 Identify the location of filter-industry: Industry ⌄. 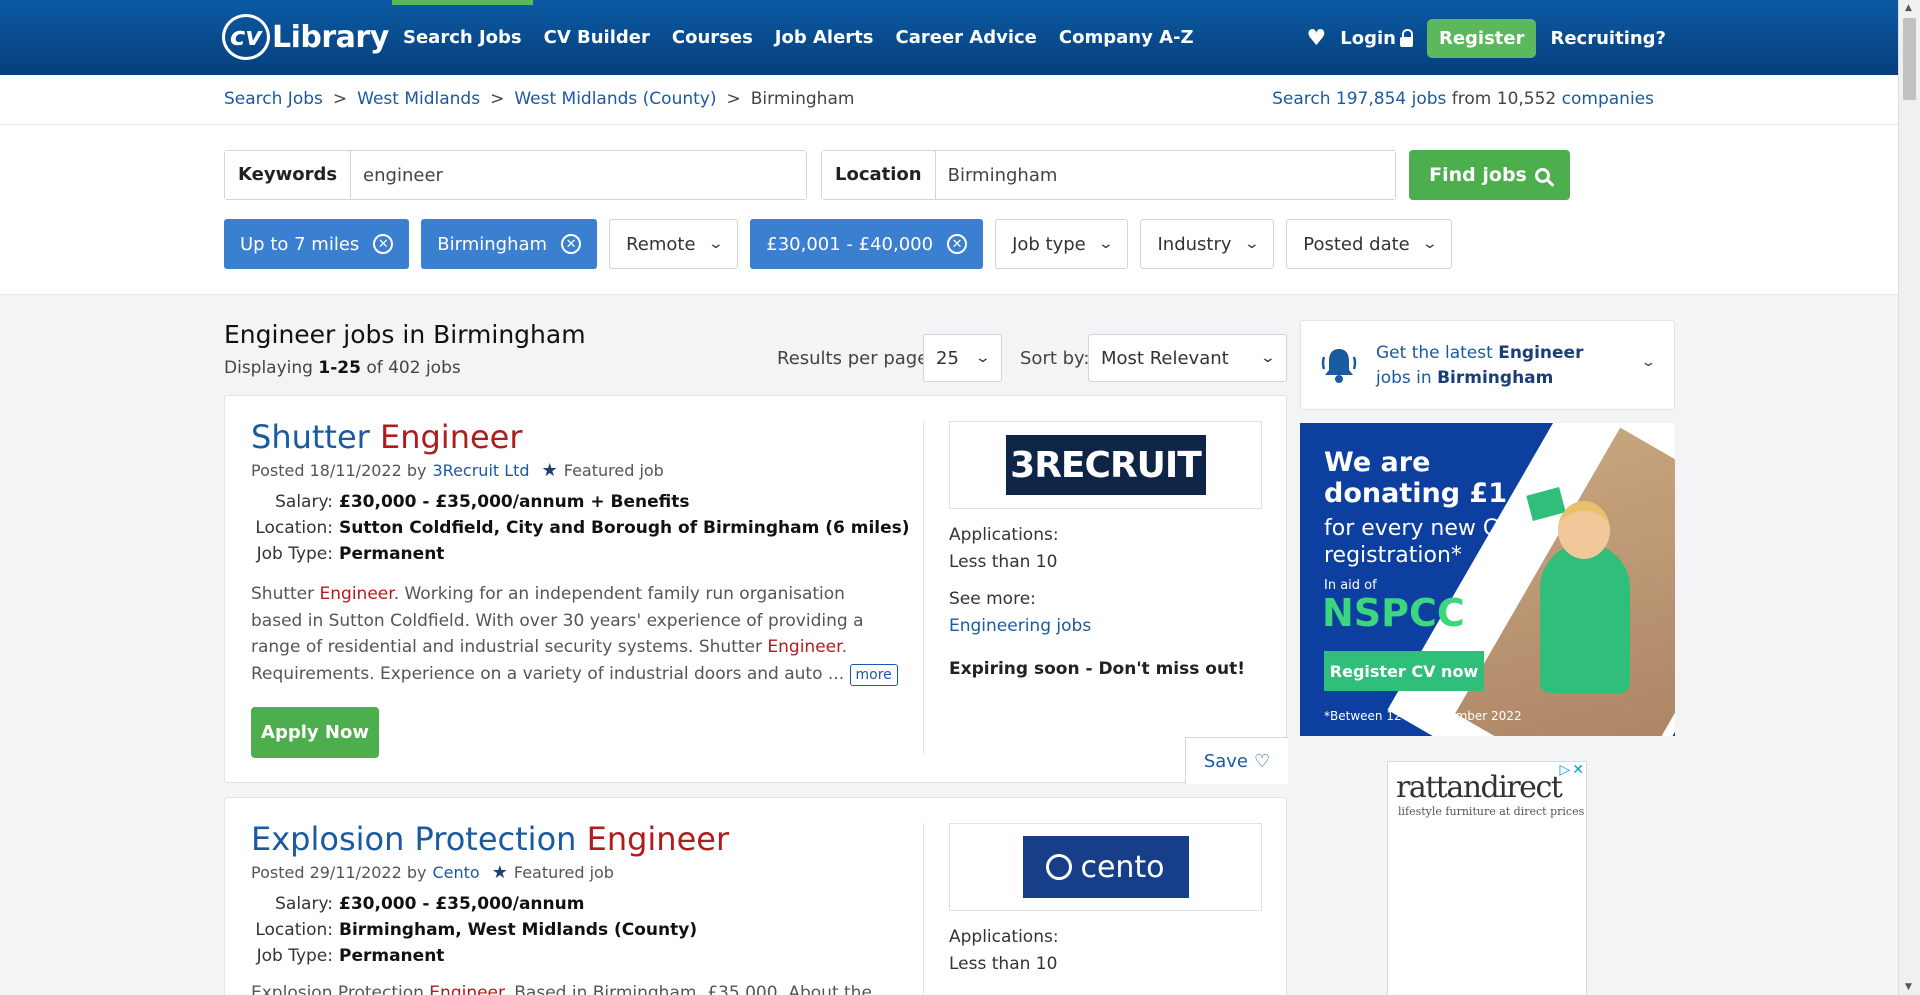
(1207, 244).